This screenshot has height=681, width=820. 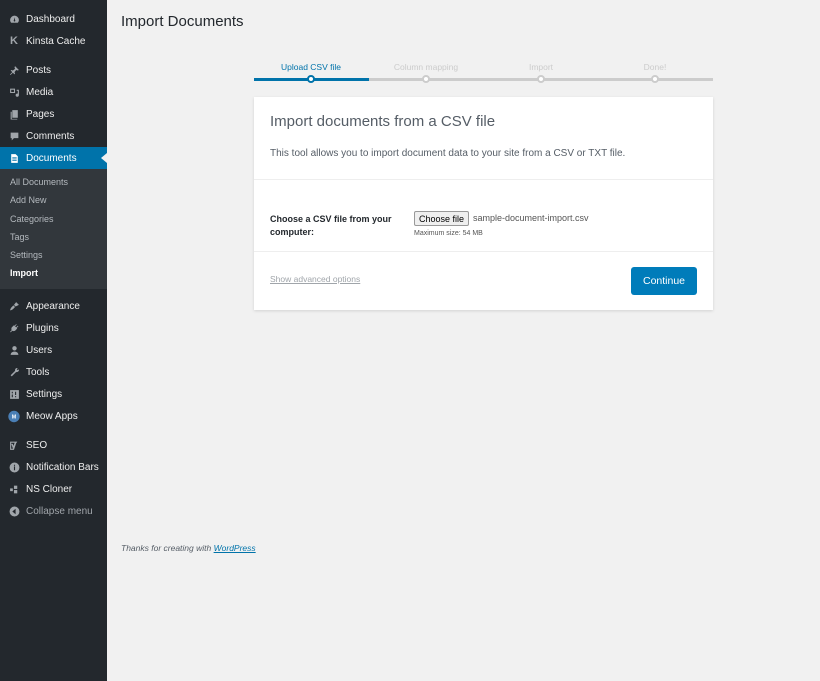 I want to click on cloner-icon, so click(x=14, y=490).